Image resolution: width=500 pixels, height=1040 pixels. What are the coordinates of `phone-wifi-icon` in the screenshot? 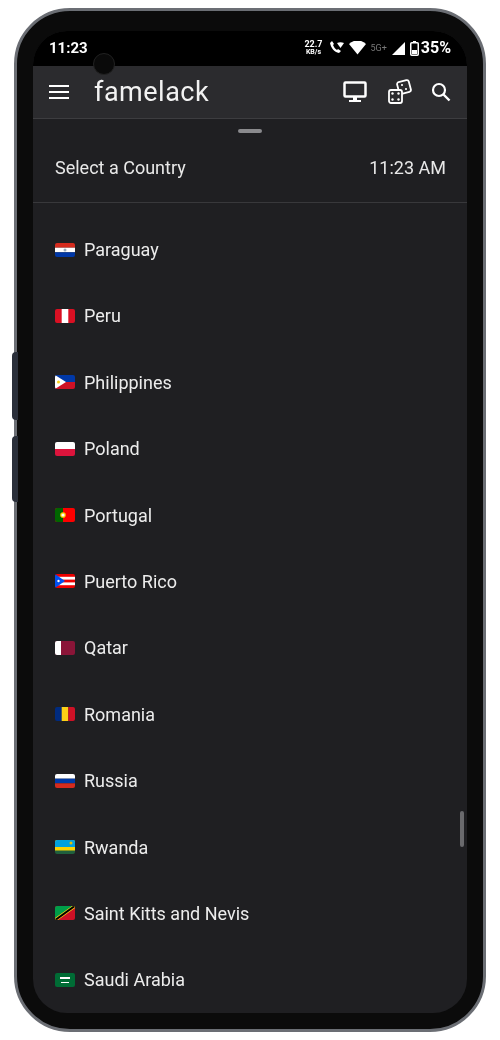 It's located at (335, 48).